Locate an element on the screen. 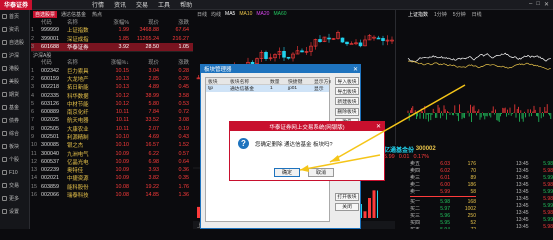 Image resolution: width=553 pixels, height=240 pixels. sidebar-item: F10 is located at coordinates (14, 172).